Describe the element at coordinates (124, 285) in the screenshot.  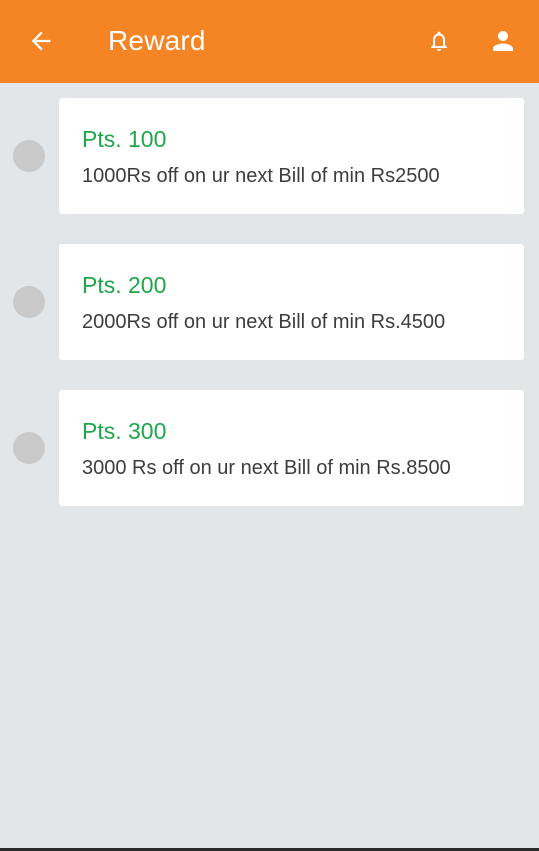
I see `reward-points: Pts. 200` at that location.